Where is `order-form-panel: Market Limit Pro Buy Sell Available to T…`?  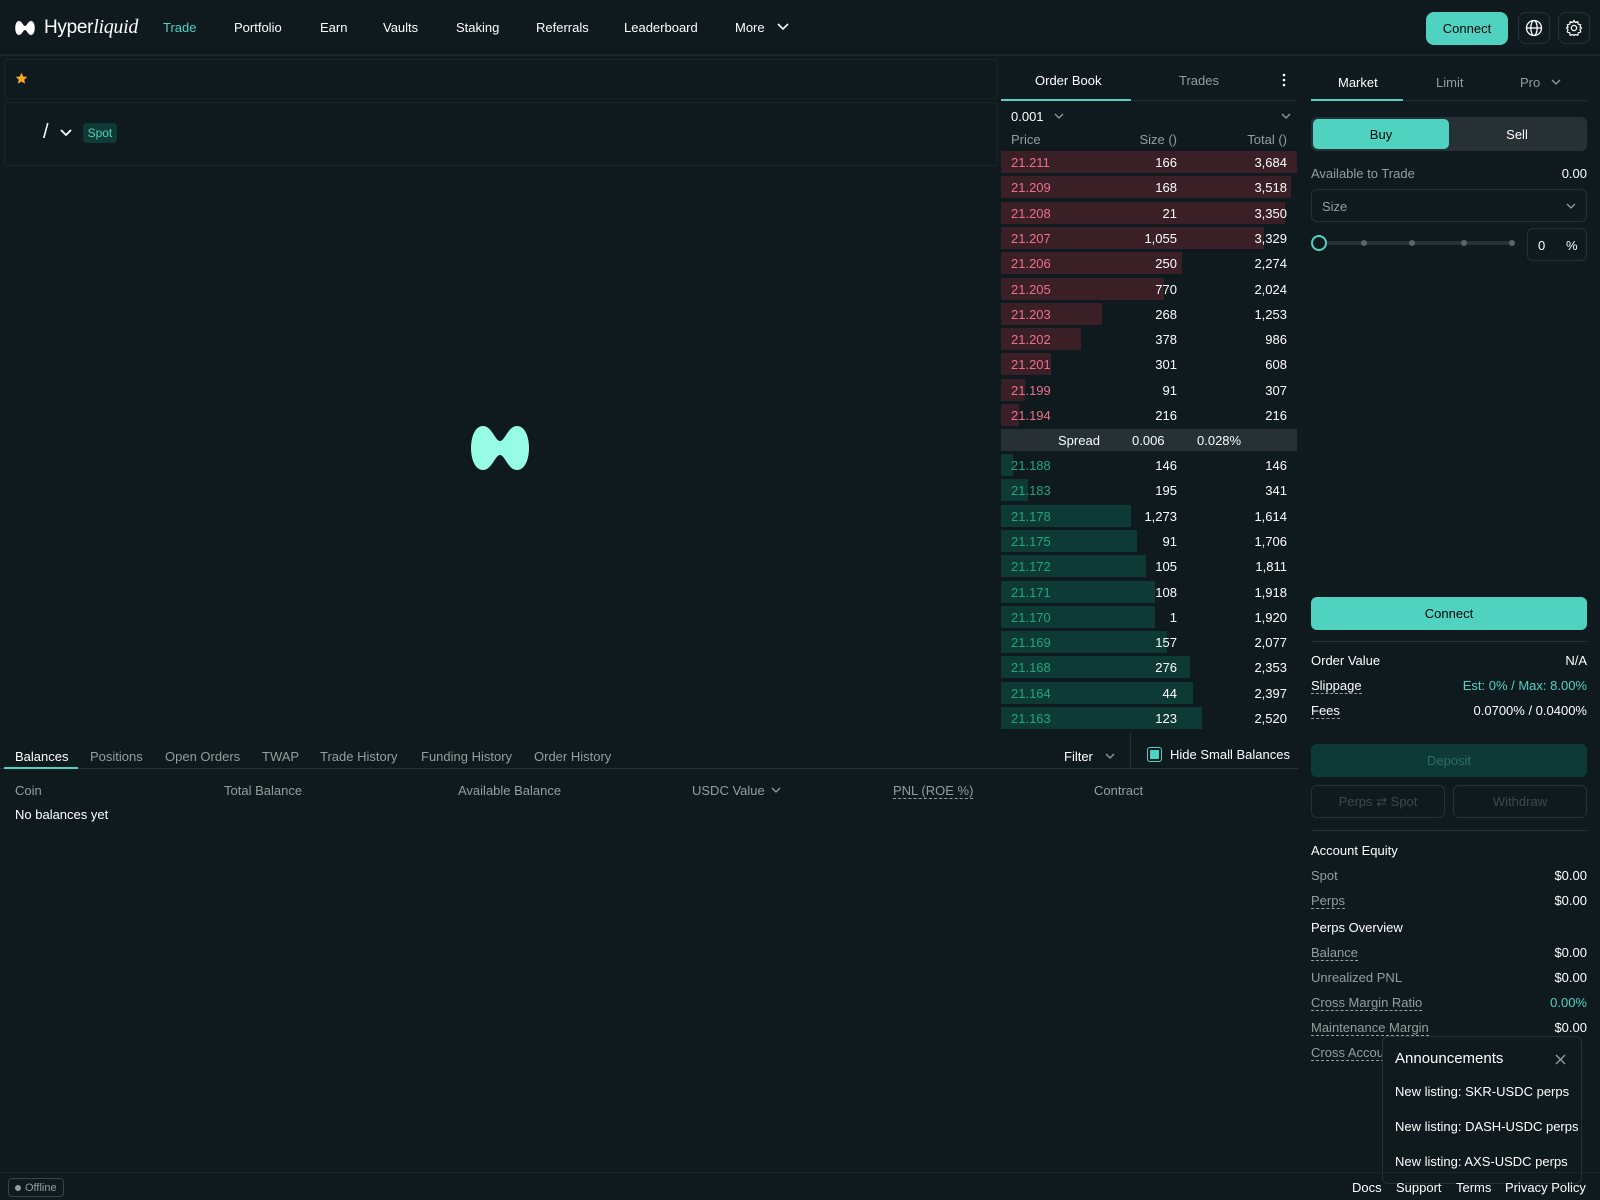
order-form-panel: Market Limit Pro Buy Sell Available to T… is located at coordinates (1448, 395).